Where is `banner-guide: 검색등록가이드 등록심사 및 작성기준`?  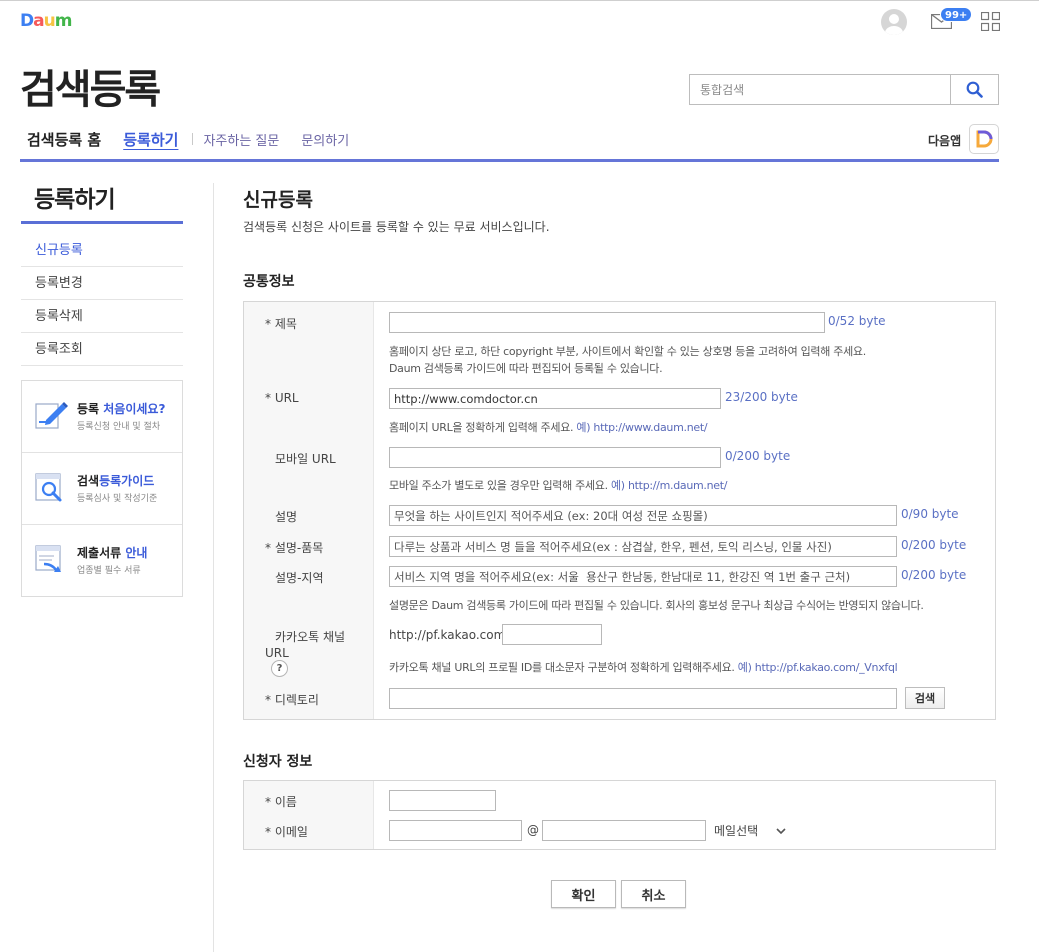 banner-guide: 검색등록가이드 등록심사 및 작성기준 is located at coordinates (102, 489).